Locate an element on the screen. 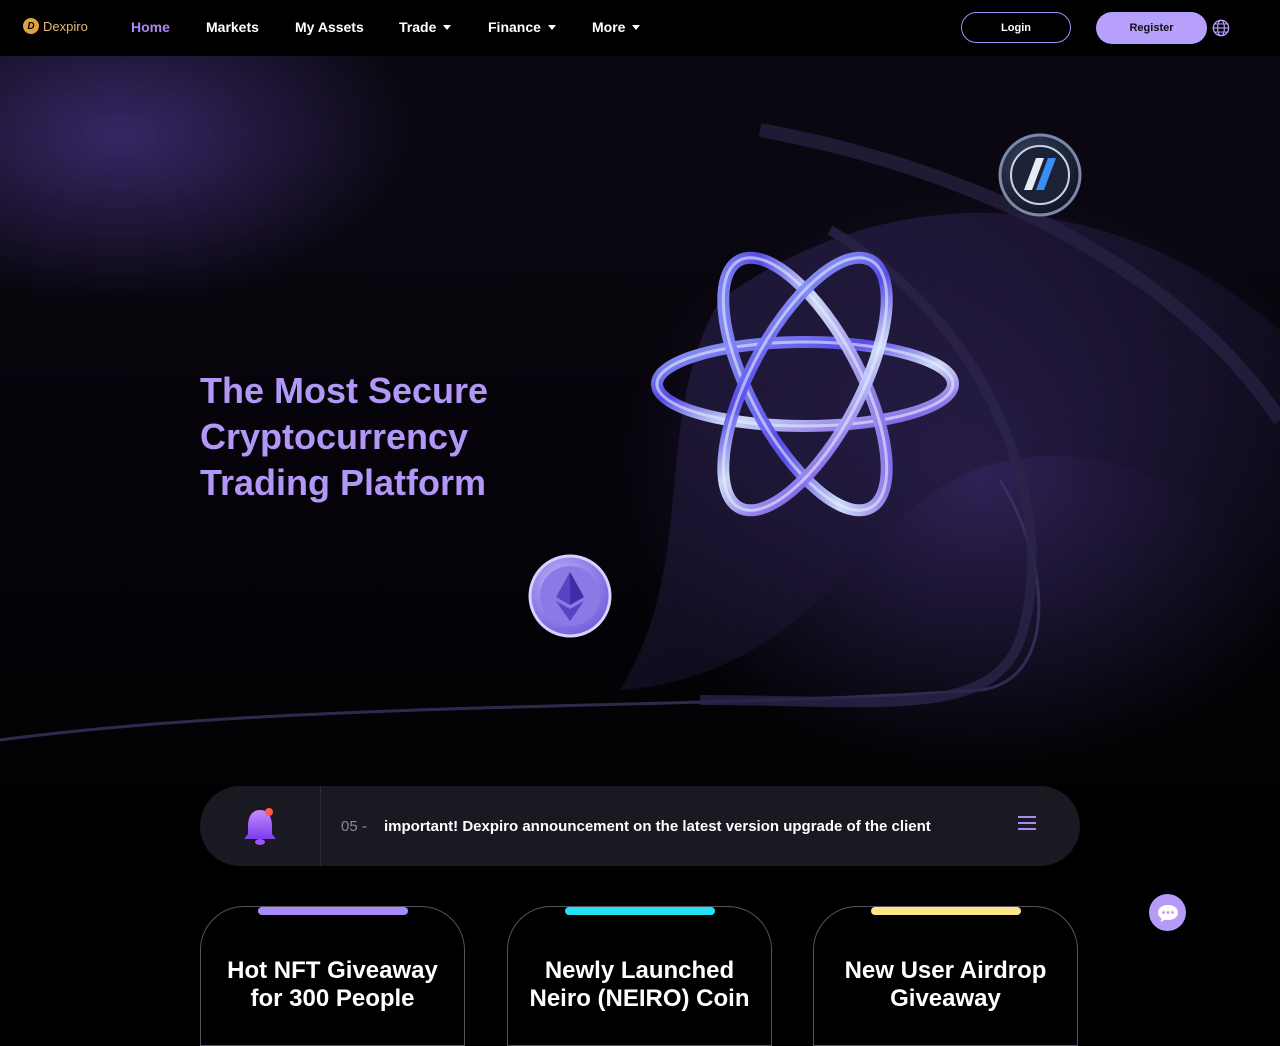 The image size is (1280, 1046). headline-line: Trading Platform is located at coordinates (343, 482).